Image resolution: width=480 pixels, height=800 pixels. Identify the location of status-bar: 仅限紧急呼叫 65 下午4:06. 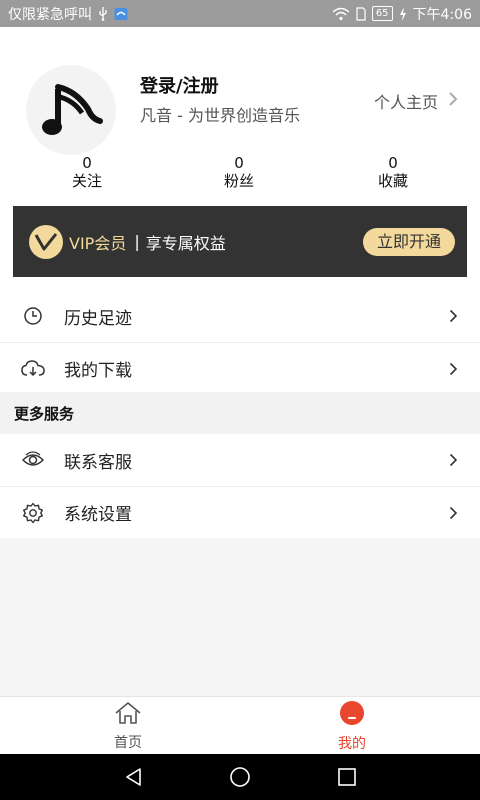
(240, 13).